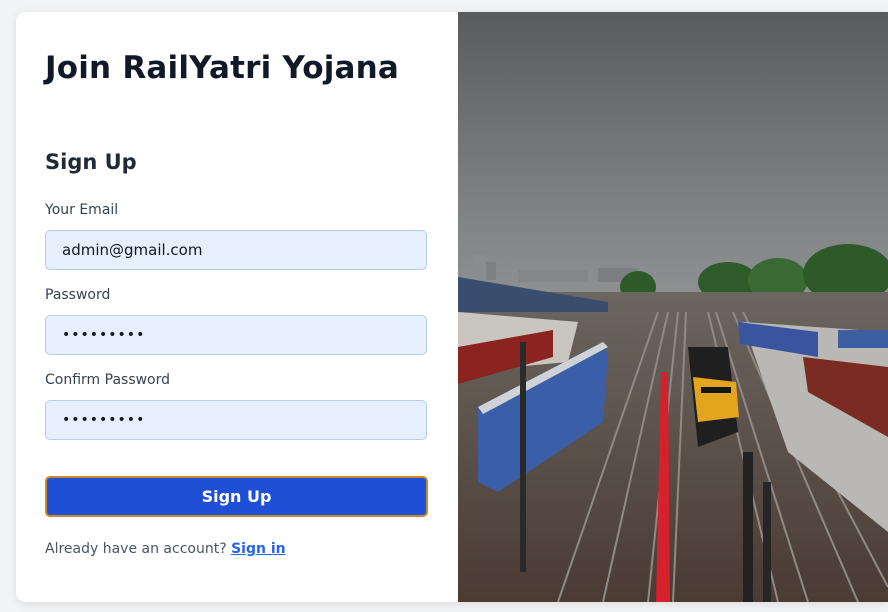 The image size is (888, 612). Describe the element at coordinates (222, 68) in the screenshot. I see `page-title: Join RailYatri Yojana` at that location.